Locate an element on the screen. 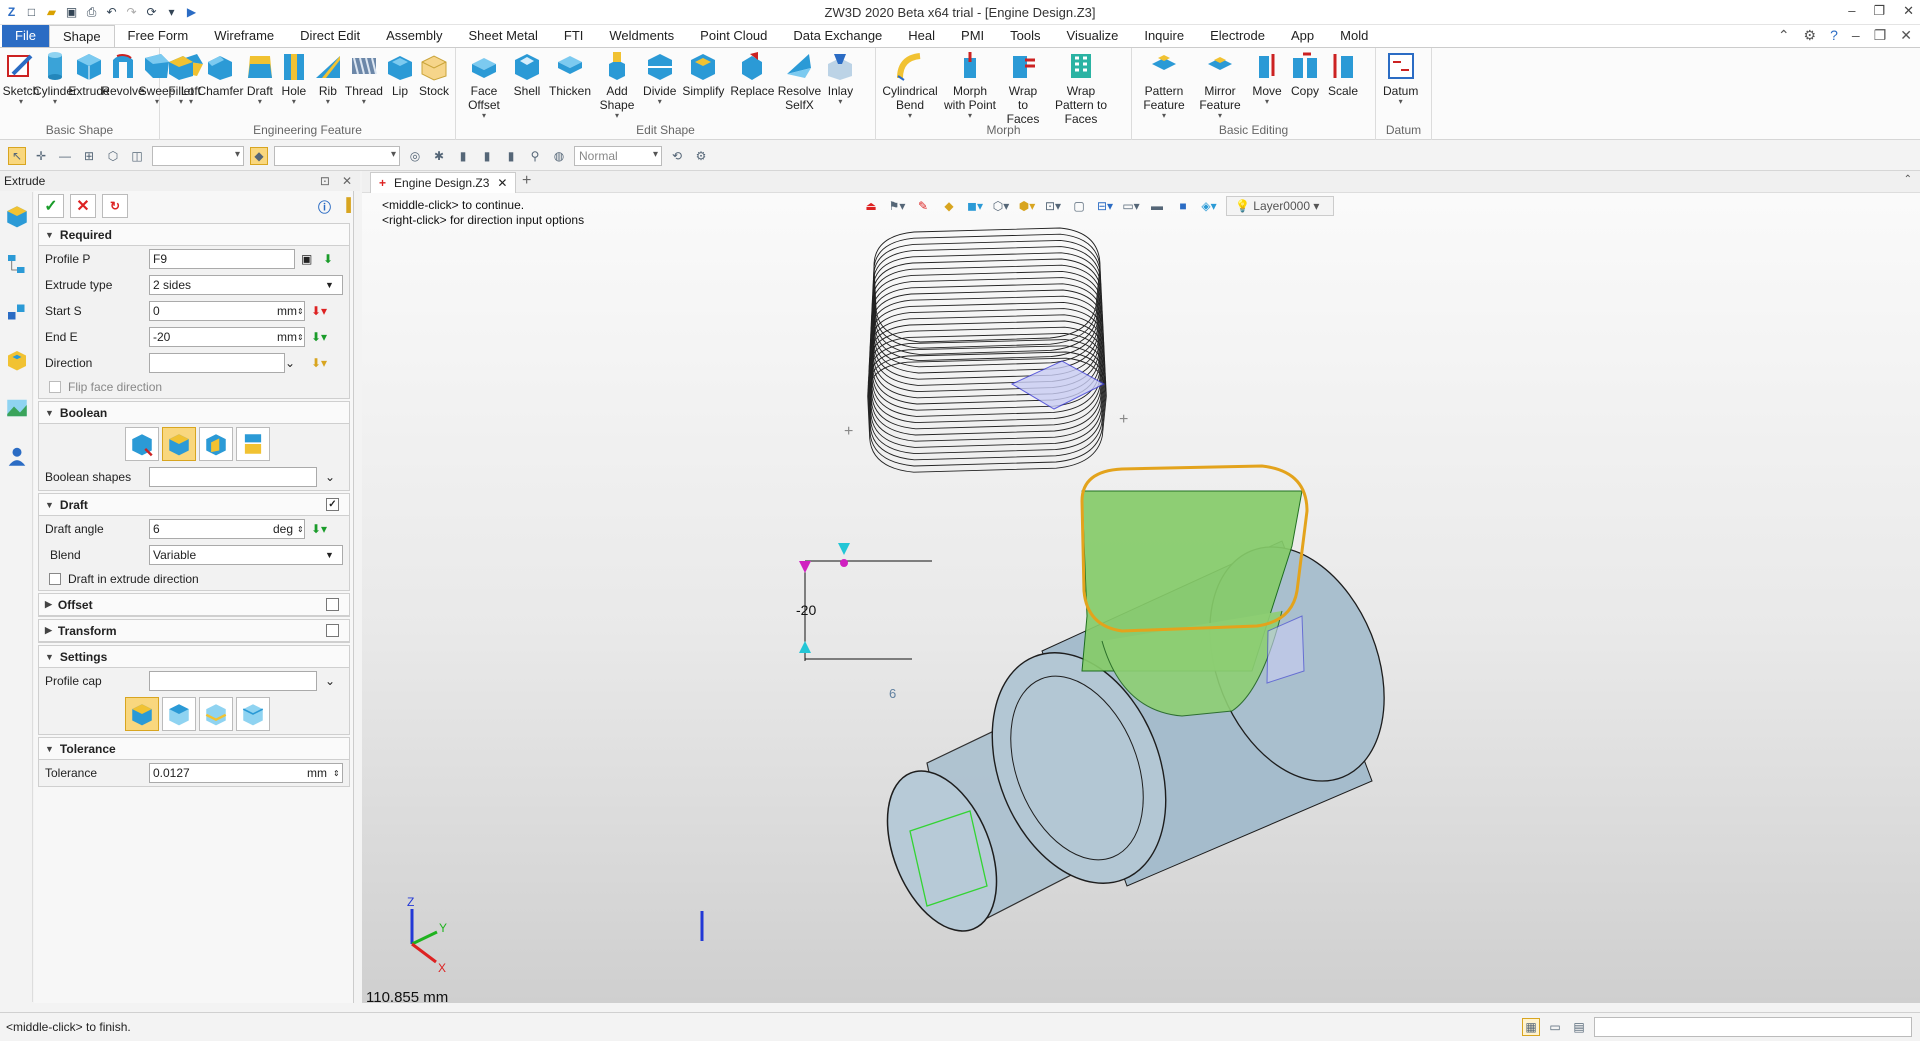  shape-filter-icon: ⬡ is located at coordinates (113, 156).